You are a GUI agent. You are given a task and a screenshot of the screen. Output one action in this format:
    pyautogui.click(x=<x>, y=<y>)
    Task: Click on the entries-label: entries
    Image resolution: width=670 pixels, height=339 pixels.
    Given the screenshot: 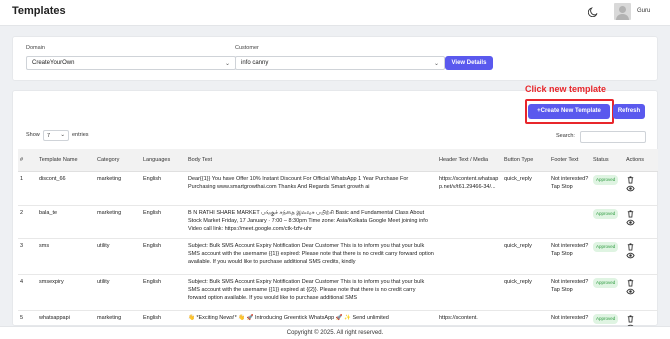 What is the action you would take?
    pyautogui.click(x=80, y=135)
    